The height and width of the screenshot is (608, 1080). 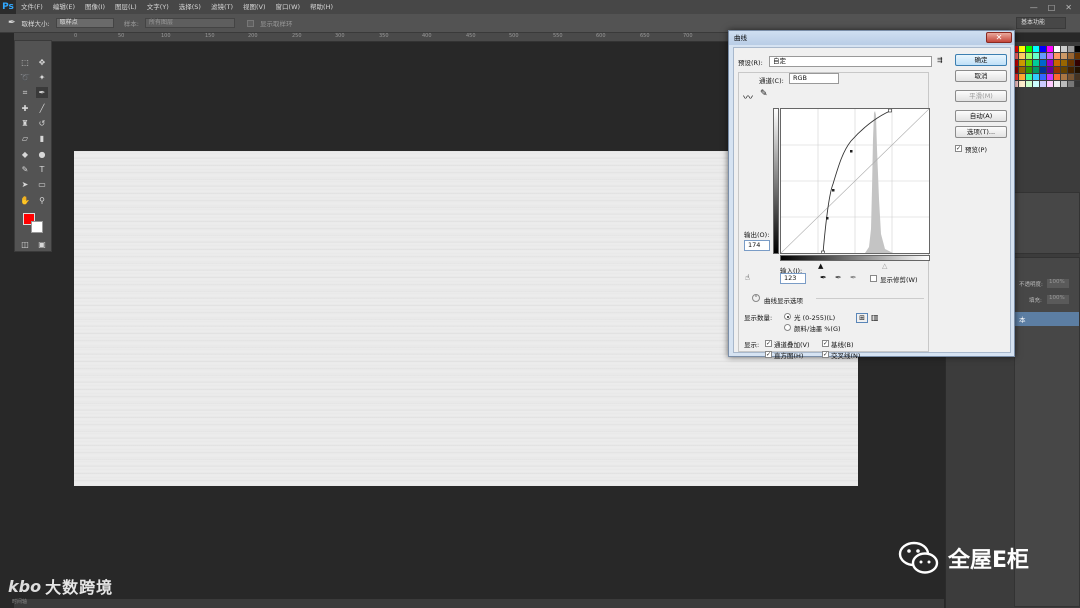 What do you see at coordinates (25, 244) in the screenshot?
I see `quick-mask-icon: ◫` at bounding box center [25, 244].